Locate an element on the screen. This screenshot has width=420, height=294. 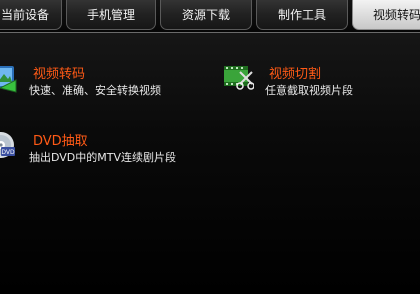
tab-label: 制作工具 is located at coordinates (301, 15).